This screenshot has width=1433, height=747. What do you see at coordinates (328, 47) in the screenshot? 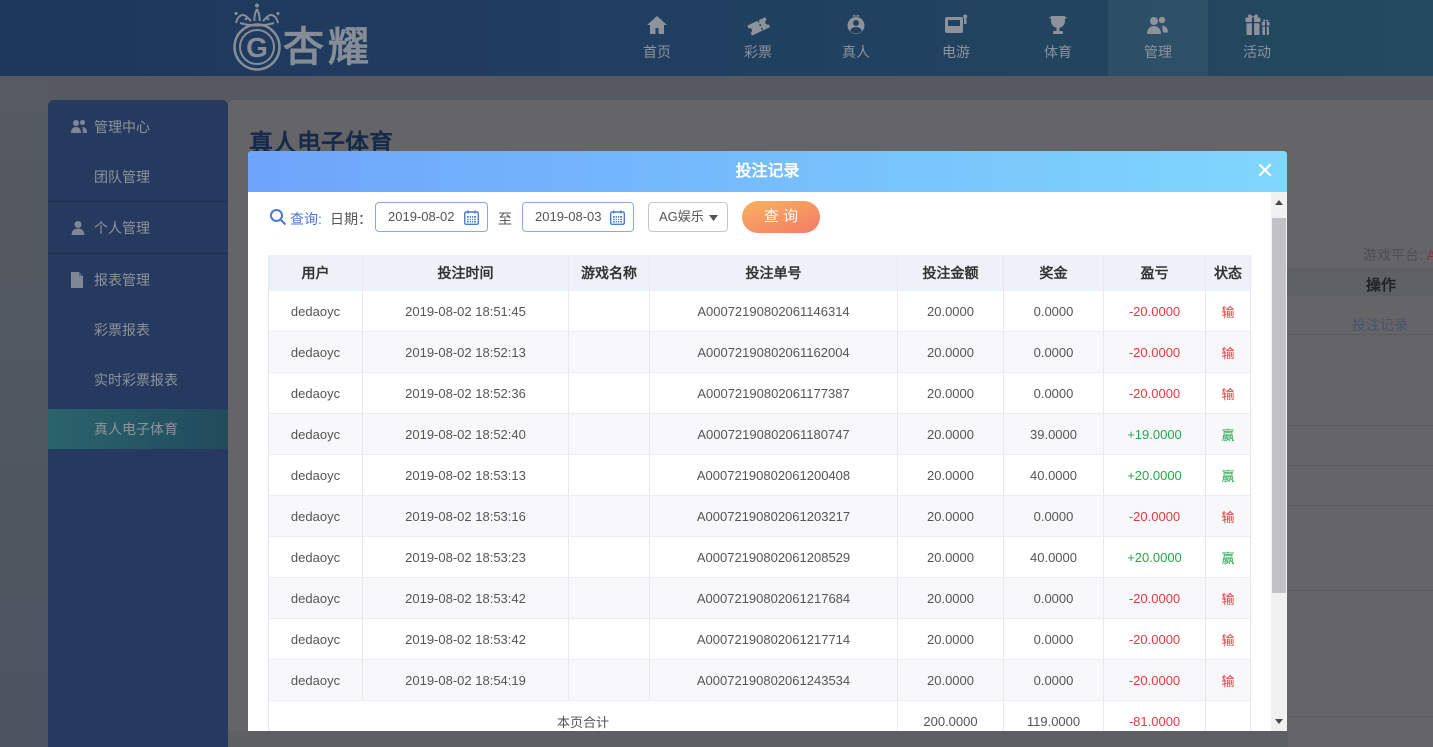
I see `svg-text: 杏耀` at bounding box center [328, 47].